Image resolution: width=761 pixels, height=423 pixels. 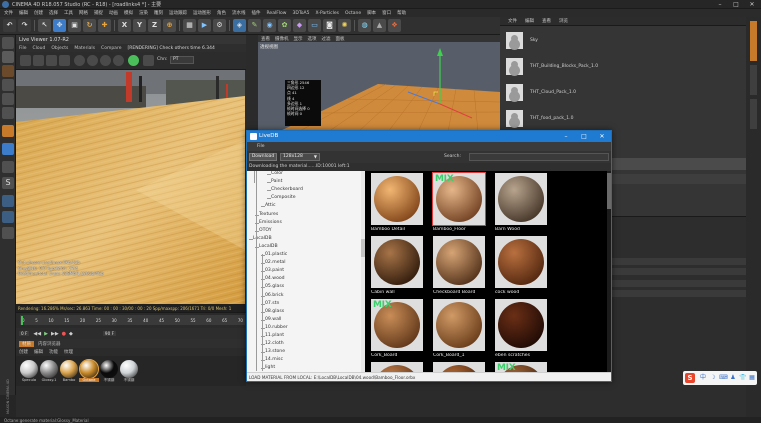 What do you see at coordinates (276, 327) in the screenshot?
I see `tree-item: 10.rubber` at bounding box center [276, 327].